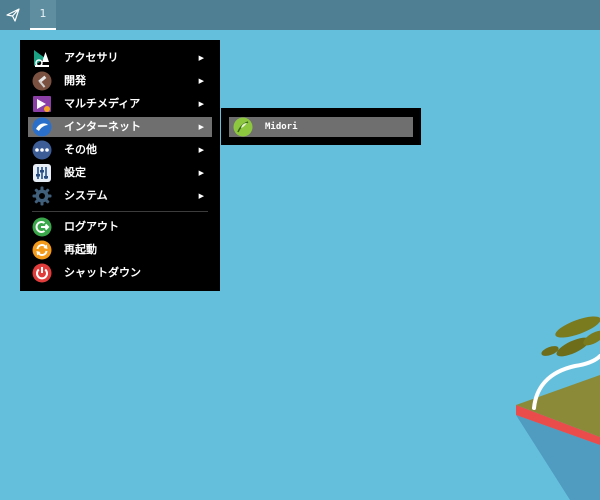  I want to click on menu-item-label: アクセサリ, so click(91, 57).